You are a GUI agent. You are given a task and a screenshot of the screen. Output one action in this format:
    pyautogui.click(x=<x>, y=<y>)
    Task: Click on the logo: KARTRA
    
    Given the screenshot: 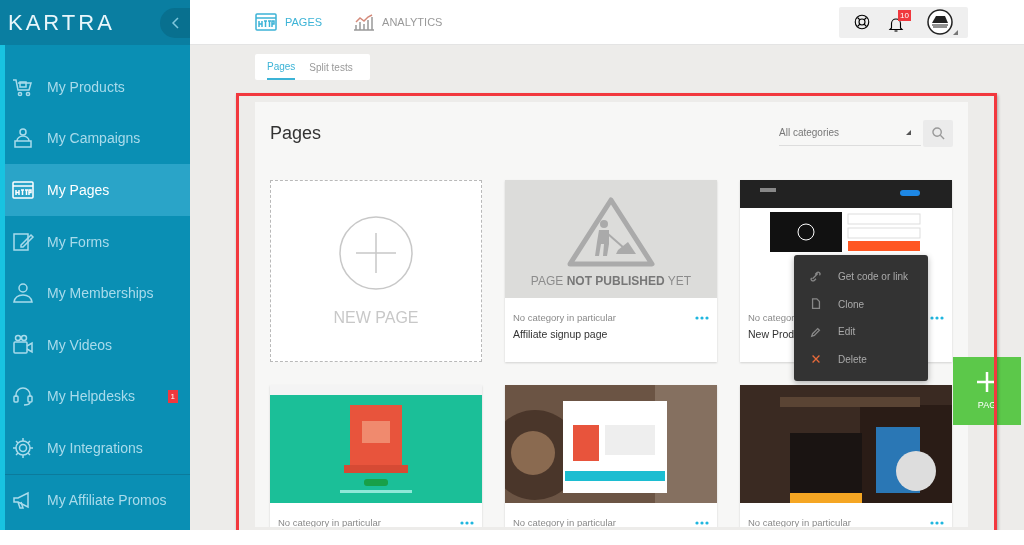 What is the action you would take?
    pyautogui.click(x=61, y=22)
    